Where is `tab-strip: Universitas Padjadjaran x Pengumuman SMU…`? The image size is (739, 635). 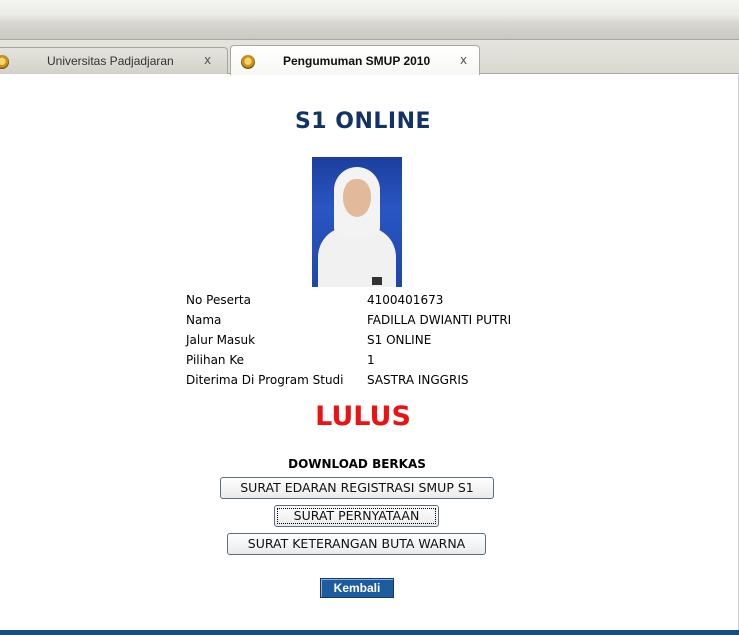
tab-strip: Universitas Padjadjaran x Pengumuman SMU… is located at coordinates (369, 57).